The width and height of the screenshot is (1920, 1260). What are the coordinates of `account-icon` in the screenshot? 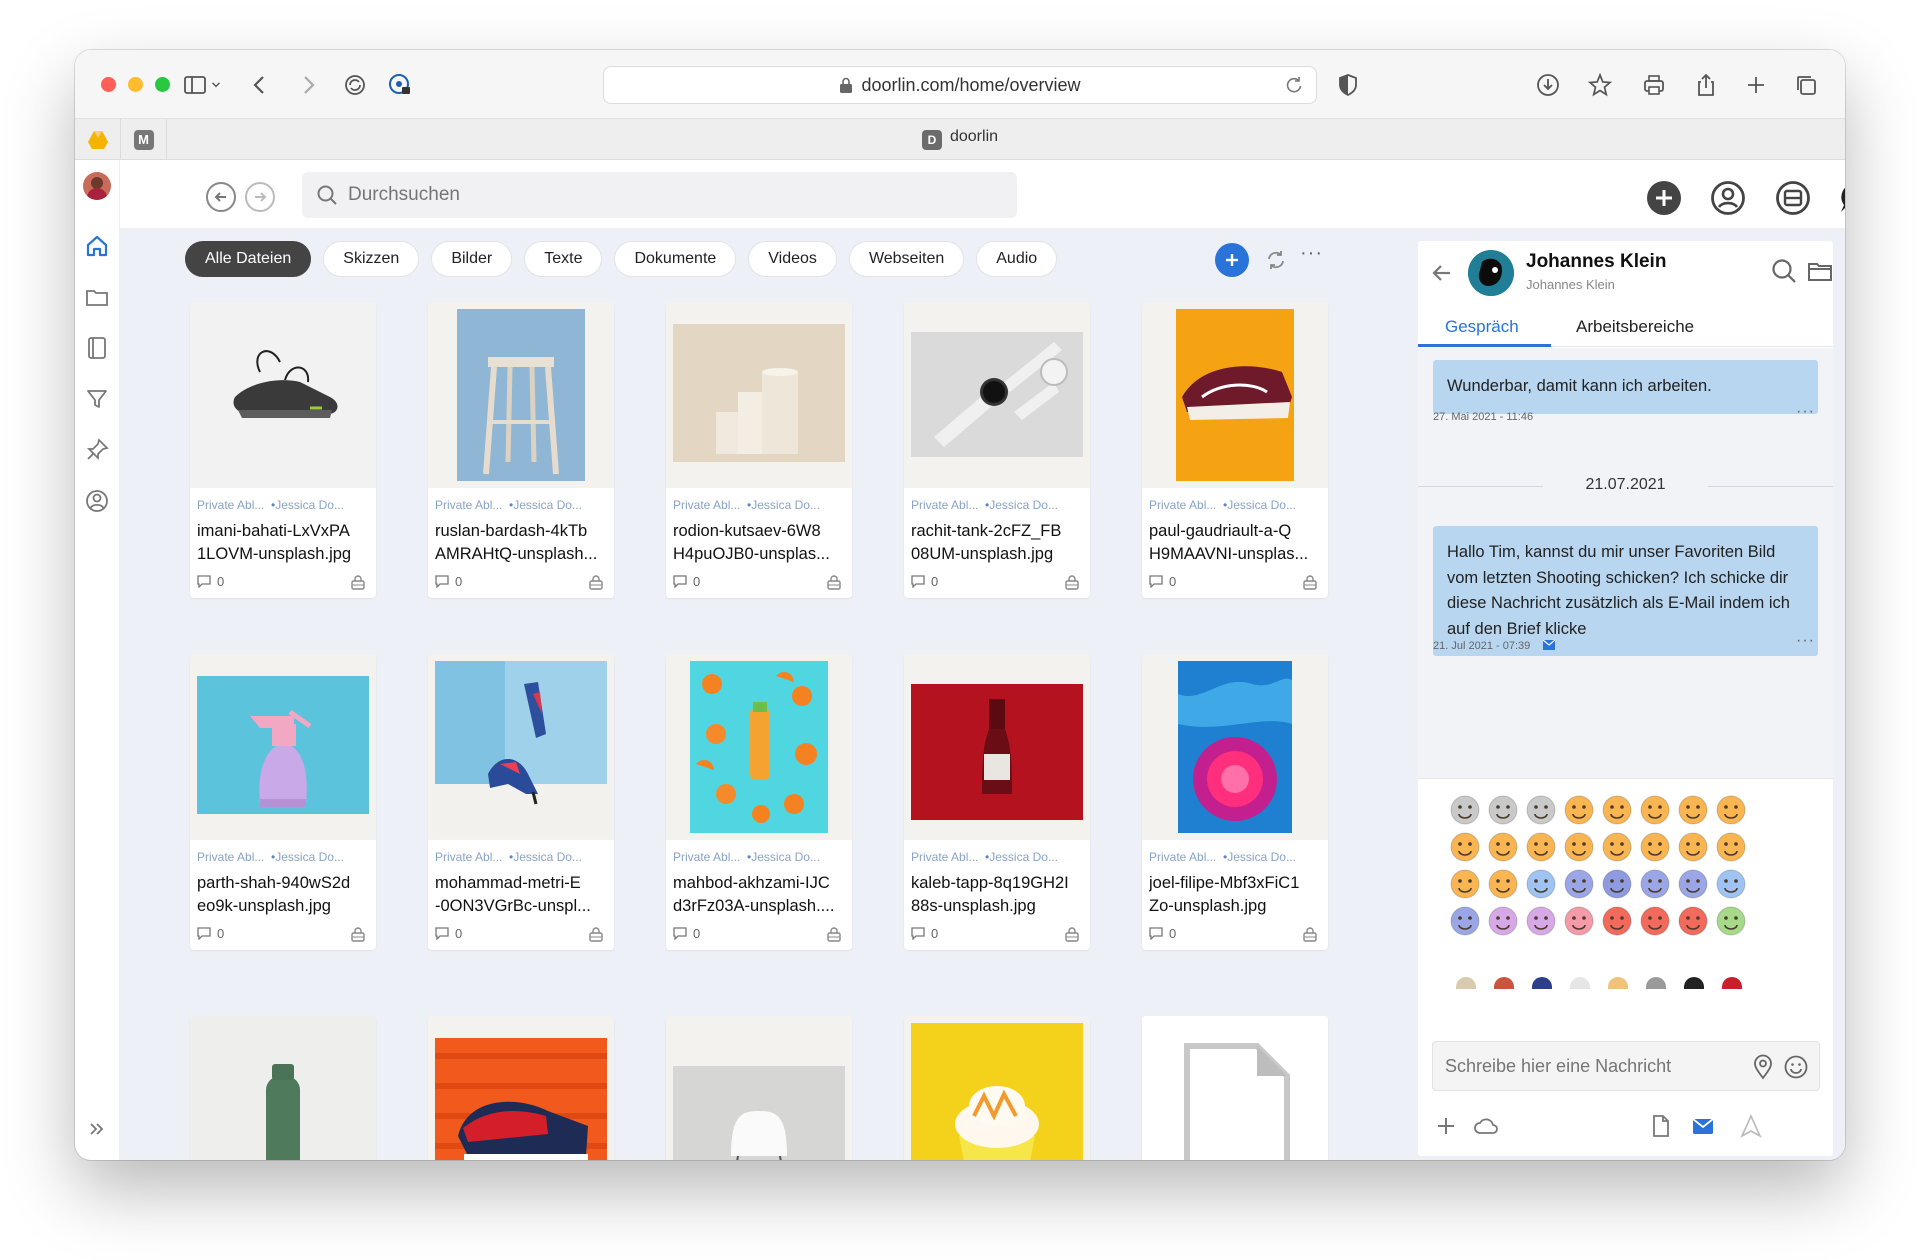 It's located at (97, 501).